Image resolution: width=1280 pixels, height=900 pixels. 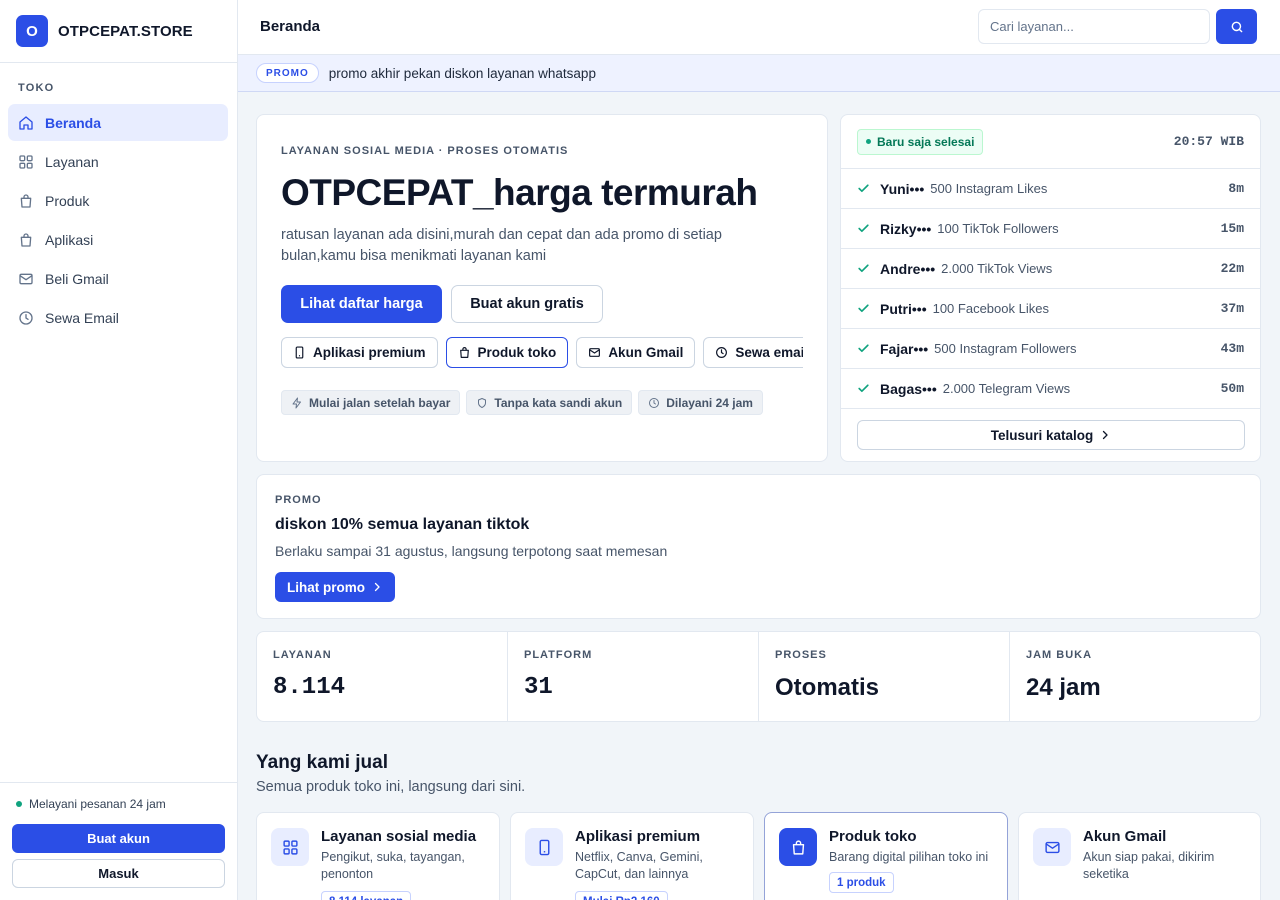 What do you see at coordinates (1232, 388) in the screenshot?
I see `order-time: 50m` at bounding box center [1232, 388].